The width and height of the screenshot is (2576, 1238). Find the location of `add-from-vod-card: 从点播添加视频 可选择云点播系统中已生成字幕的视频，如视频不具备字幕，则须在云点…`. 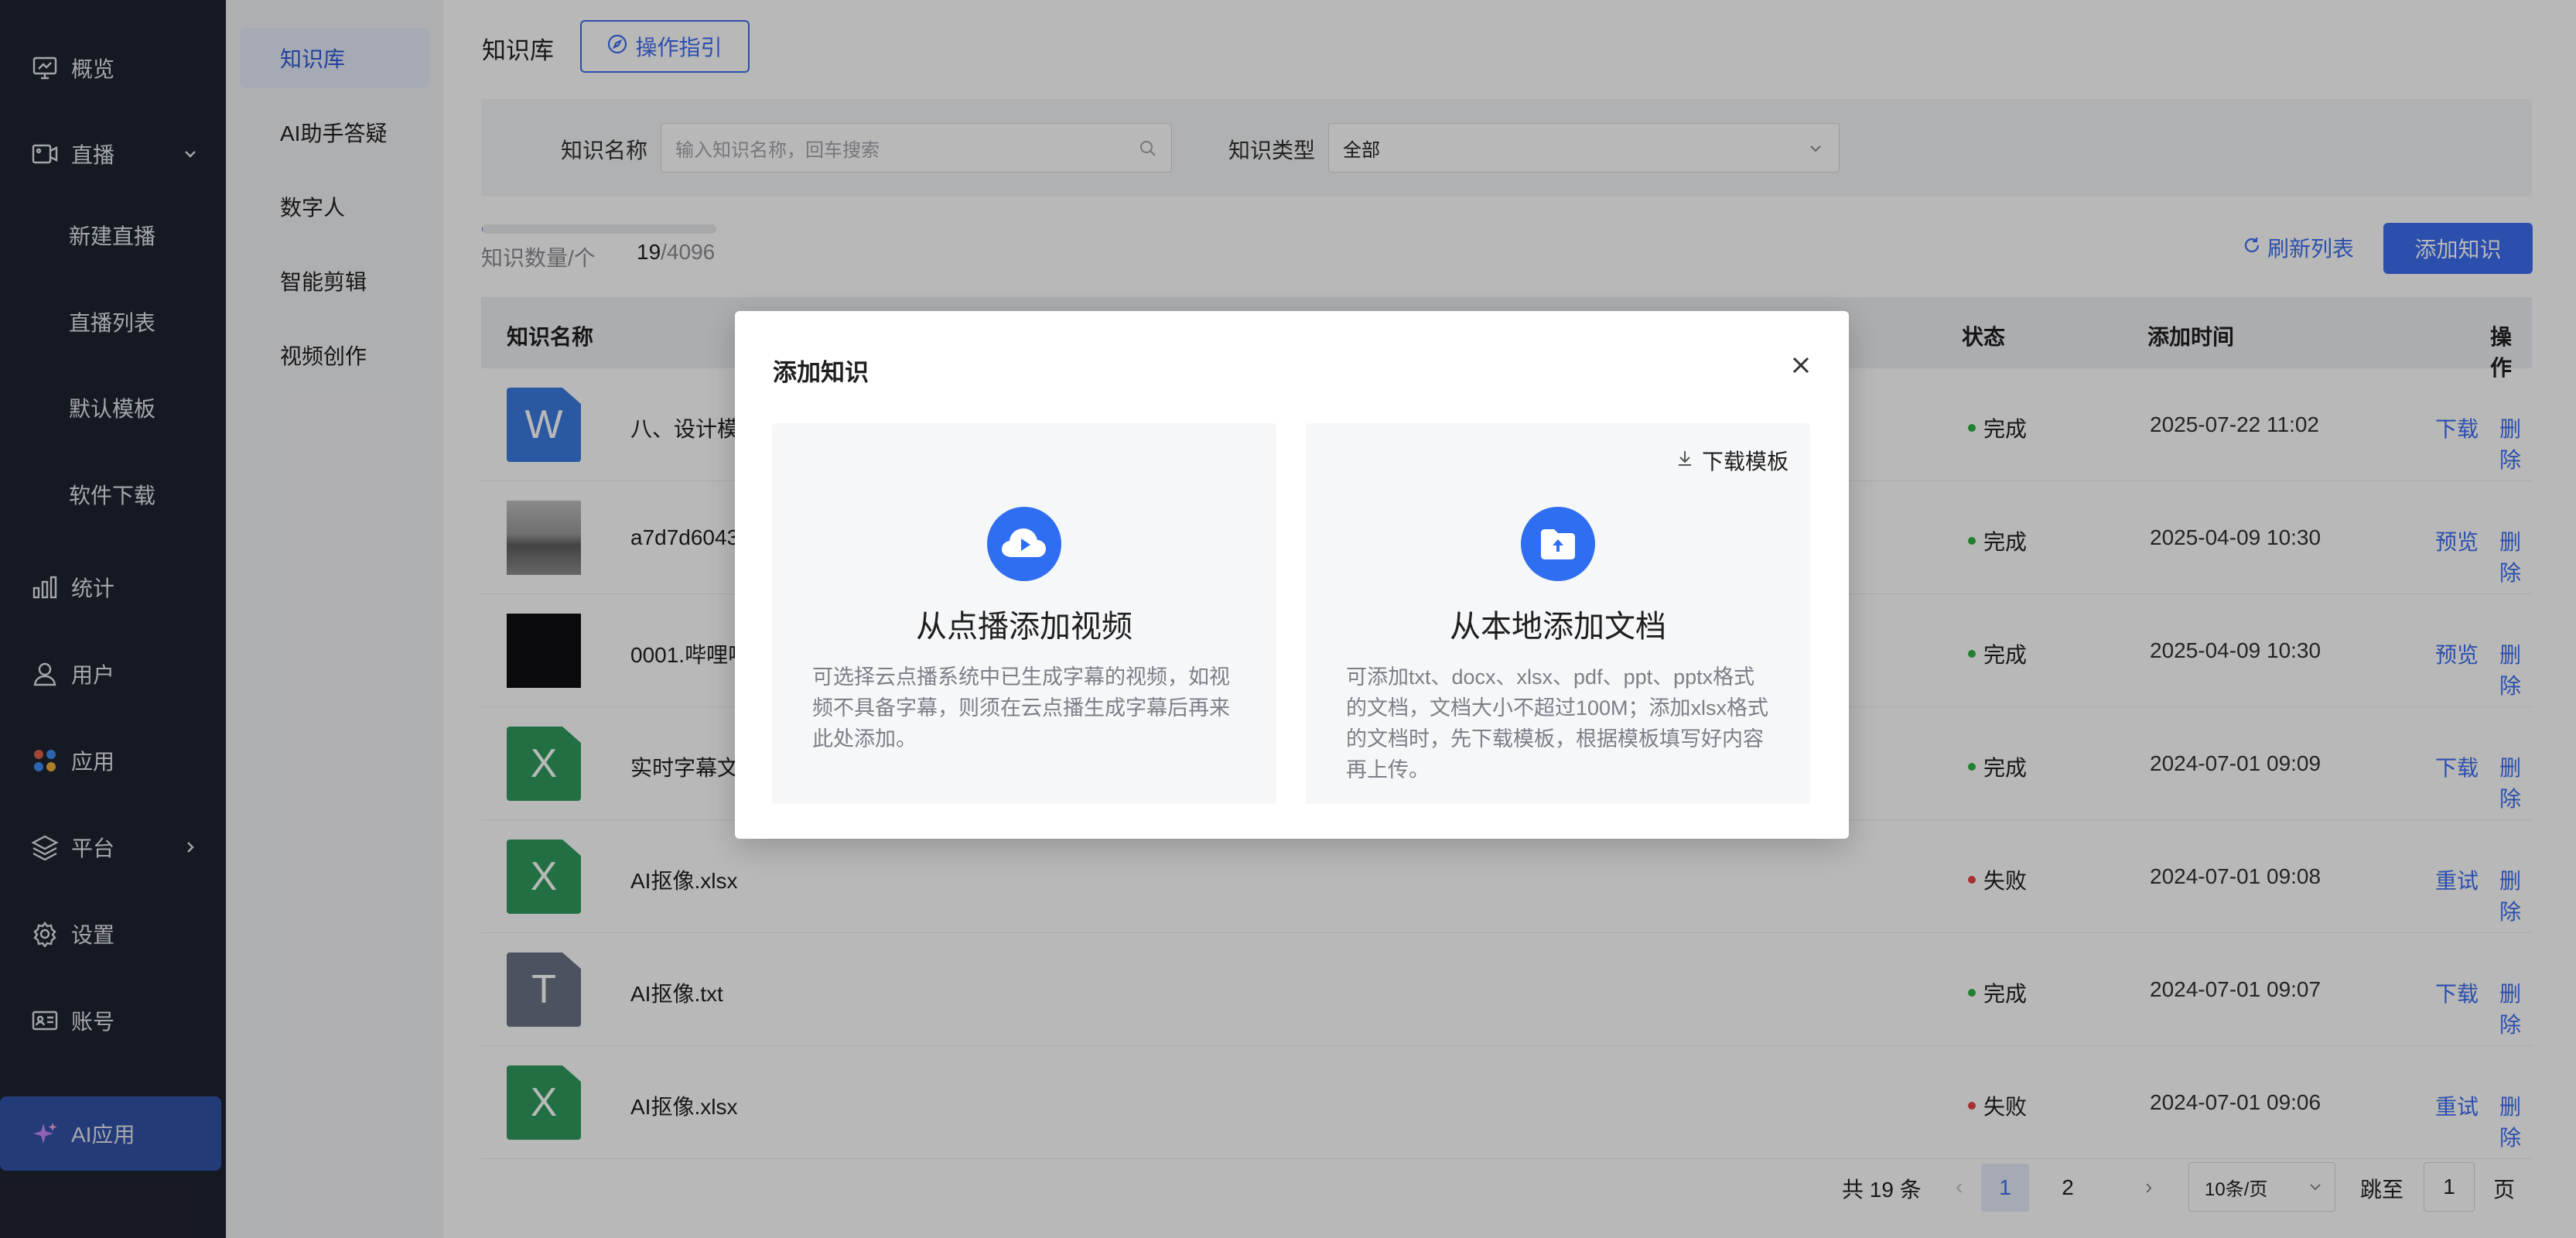

add-from-vod-card: 从点播添加视频 可选择云点播系统中已生成字幕的视频，如视频不具备字幕，则须在云点… is located at coordinates (1024, 613).